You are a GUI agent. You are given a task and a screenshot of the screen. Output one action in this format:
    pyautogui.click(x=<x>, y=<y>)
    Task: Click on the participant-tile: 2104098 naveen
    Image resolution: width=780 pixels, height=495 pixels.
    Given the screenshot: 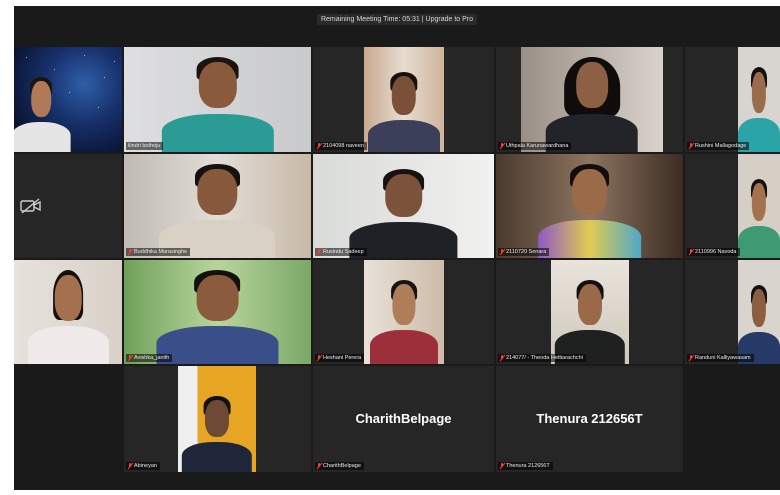 What is the action you would take?
    pyautogui.click(x=403, y=99)
    